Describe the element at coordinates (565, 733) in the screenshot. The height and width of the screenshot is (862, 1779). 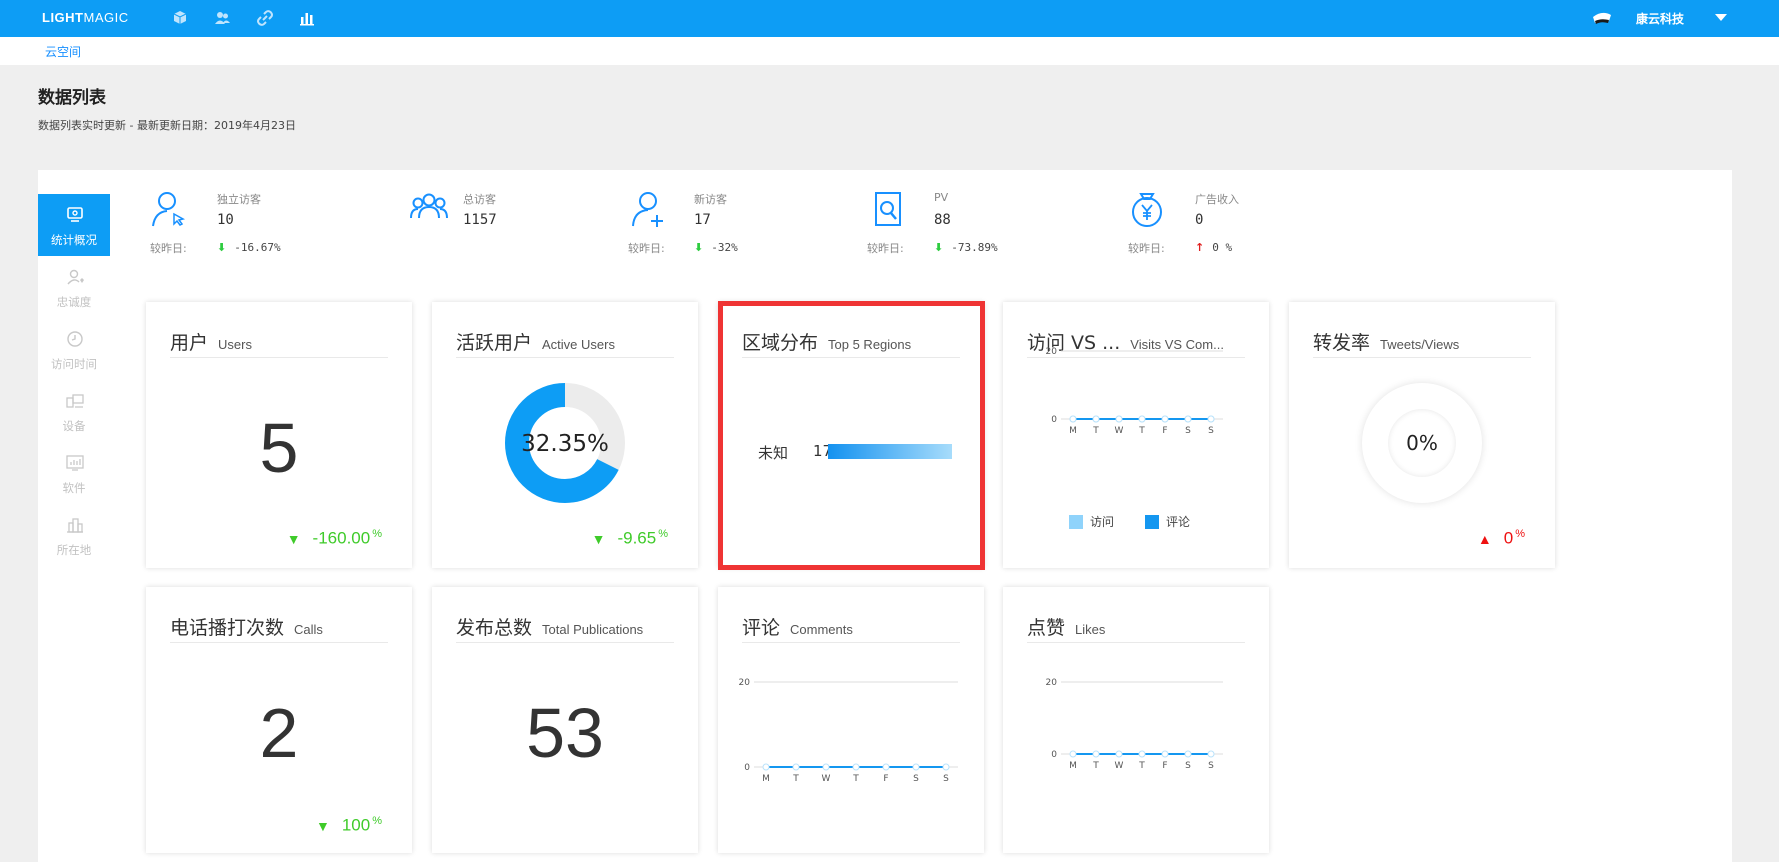
I see `publications-value: 53` at that location.